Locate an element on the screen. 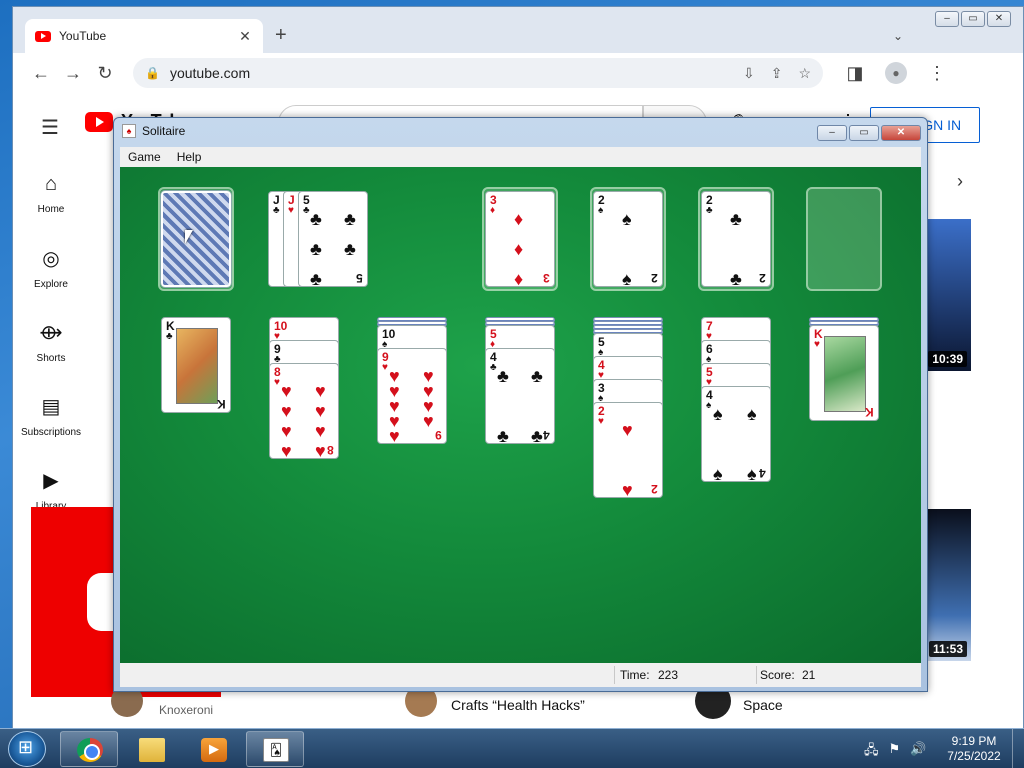 The height and width of the screenshot is (768, 1024). menu-help: Help is located at coordinates (189, 157).